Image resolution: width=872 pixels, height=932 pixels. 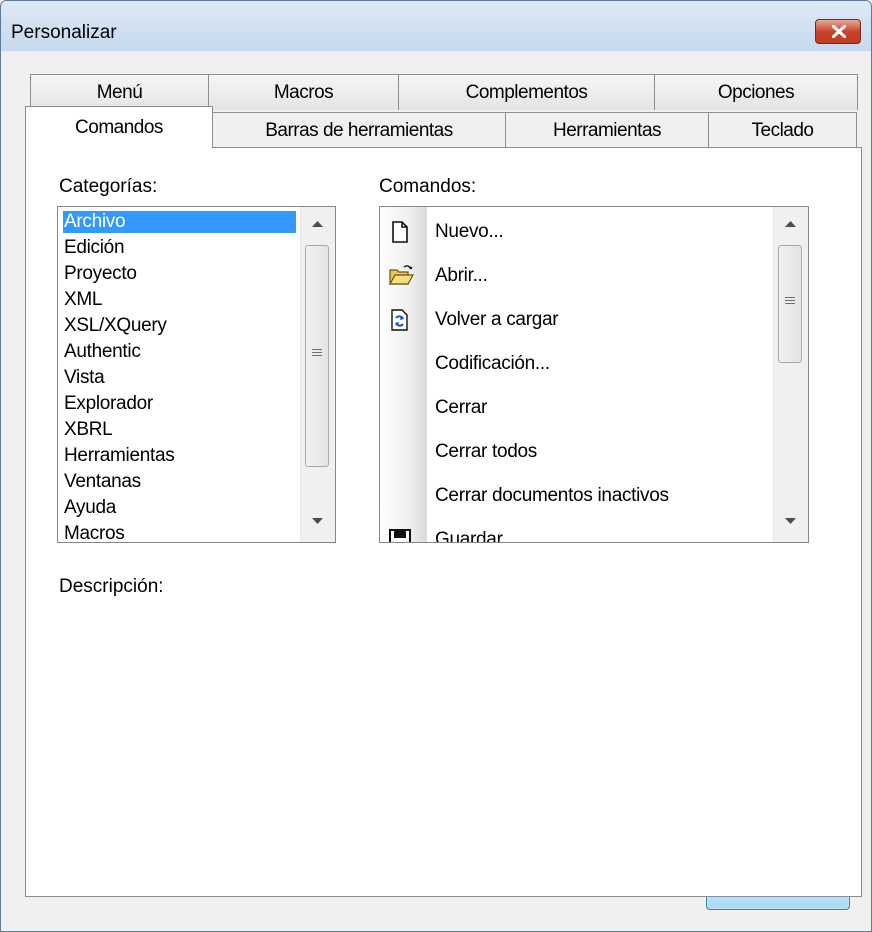 What do you see at coordinates (401, 276) in the screenshot?
I see `open-folder-icon` at bounding box center [401, 276].